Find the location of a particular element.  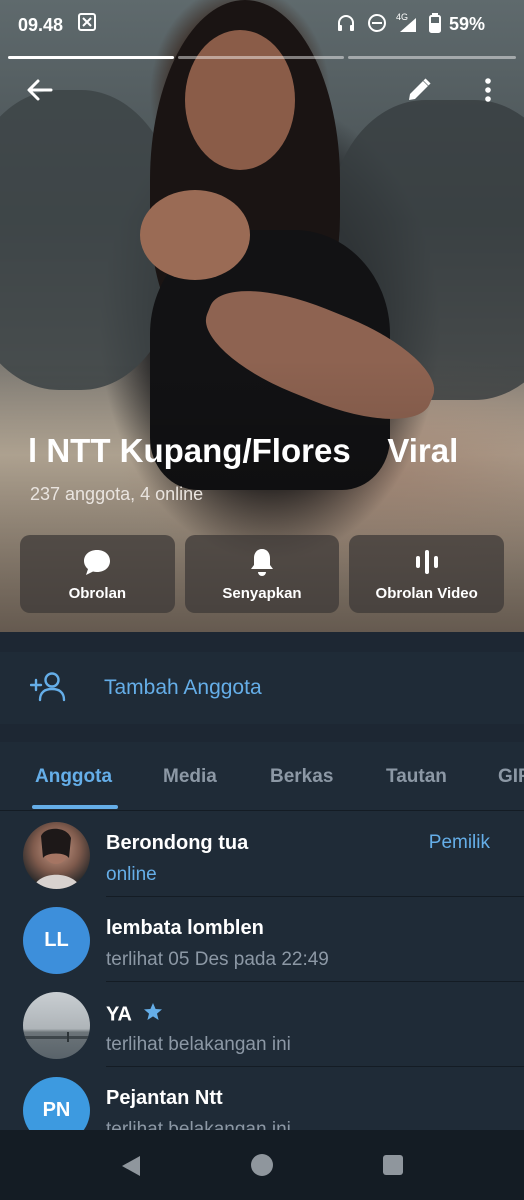

tab-links: Tautan is located at coordinates (416, 777).